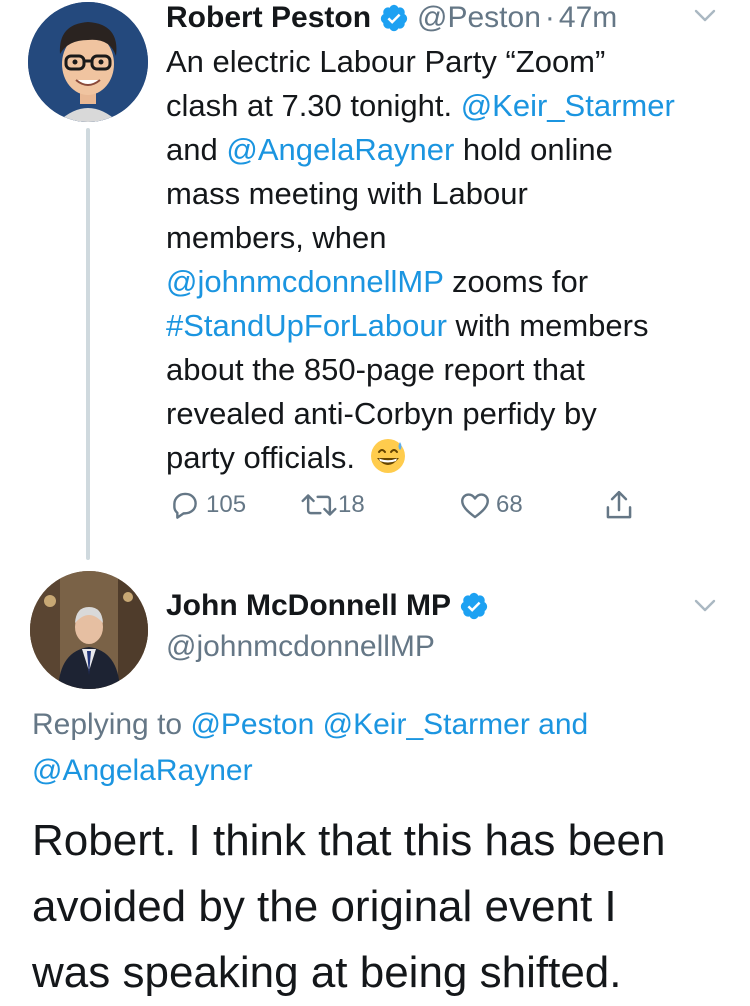  What do you see at coordinates (547, 325) in the screenshot?
I see `text-segment: with members` at bounding box center [547, 325].